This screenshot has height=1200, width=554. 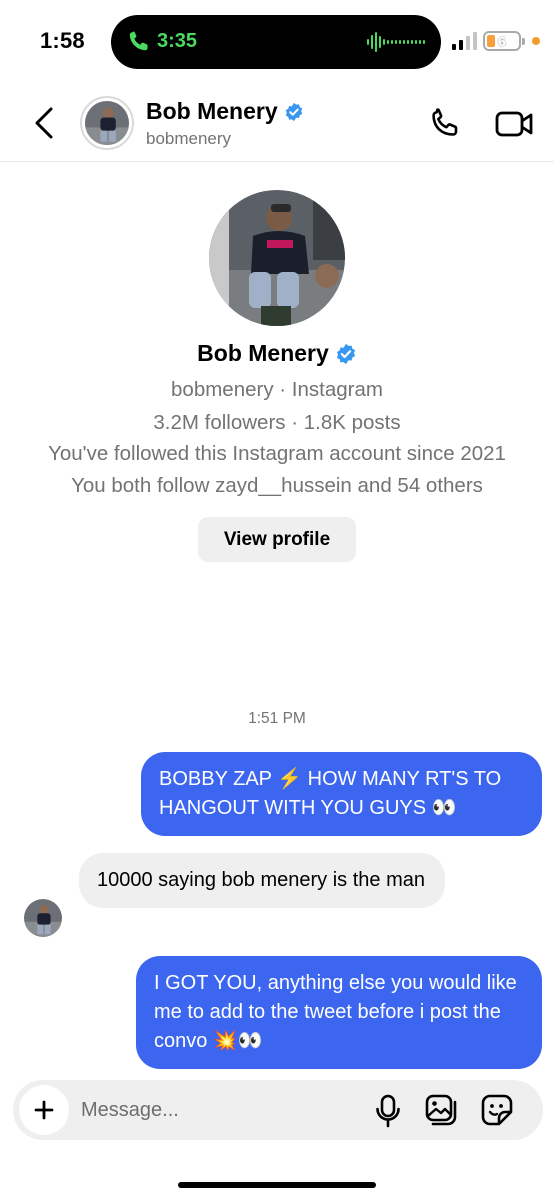 I want to click on sender-avatar, so click(x=43, y=918).